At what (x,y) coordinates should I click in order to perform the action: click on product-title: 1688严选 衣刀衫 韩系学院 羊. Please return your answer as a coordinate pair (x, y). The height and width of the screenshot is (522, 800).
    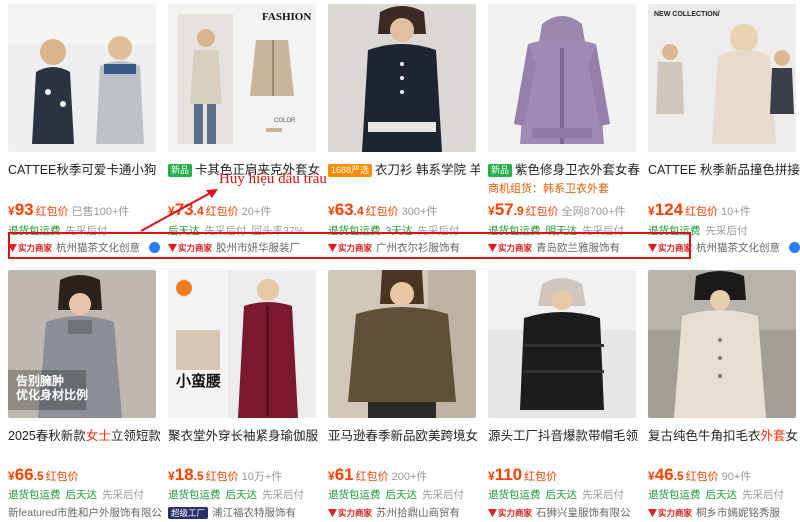
    Looking at the image, I should click on (404, 170).